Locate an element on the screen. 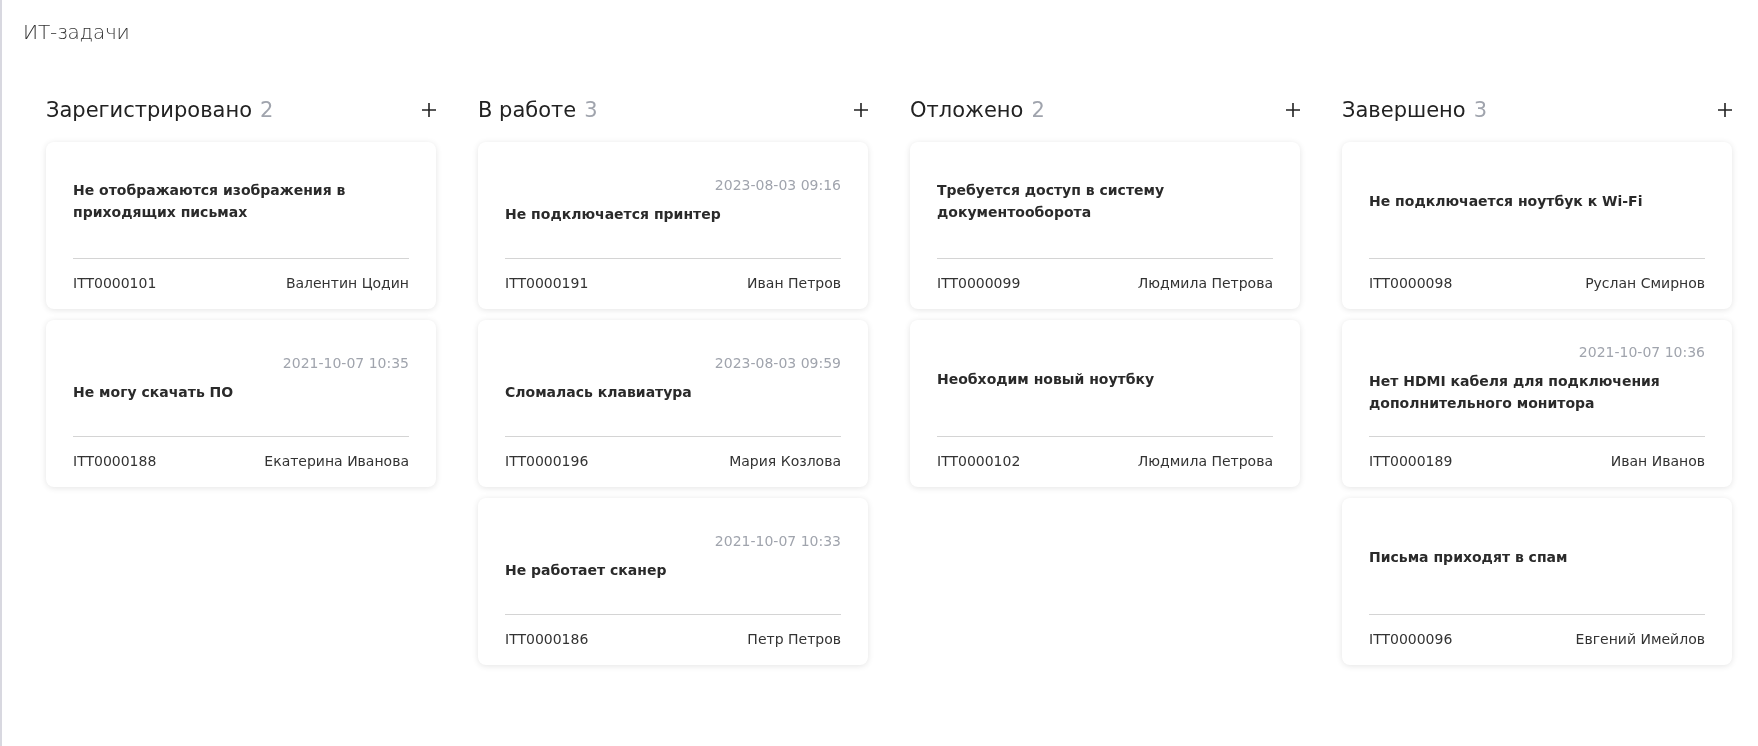  task-assignee: Иван Петров is located at coordinates (794, 283).